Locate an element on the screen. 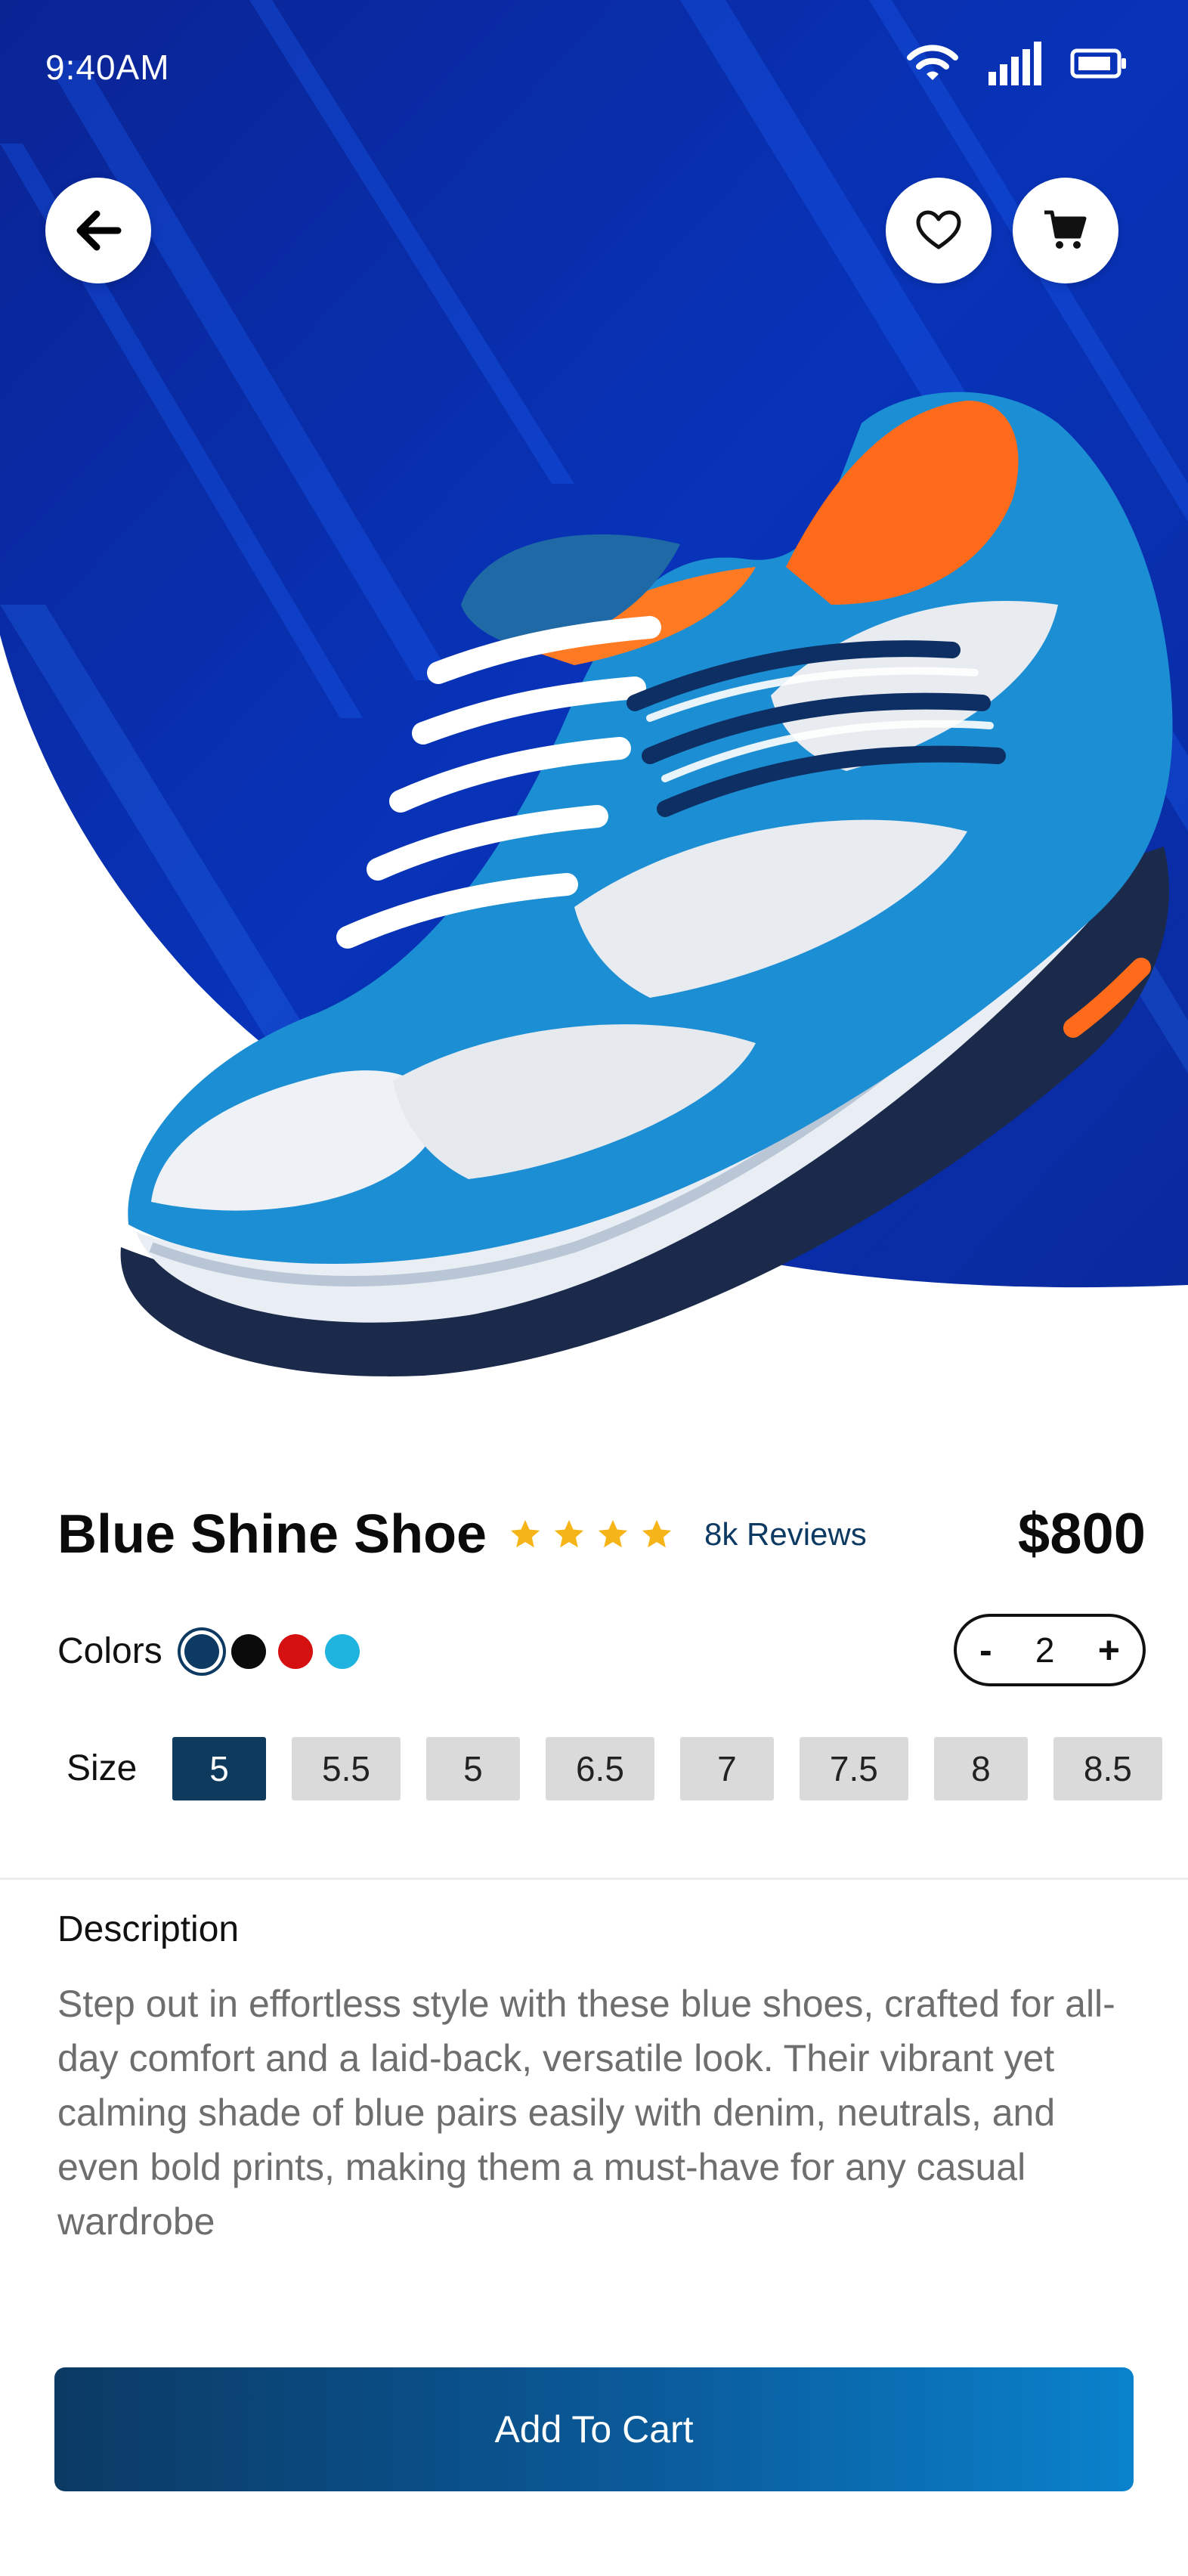  description-title: Description is located at coordinates (148, 1929).